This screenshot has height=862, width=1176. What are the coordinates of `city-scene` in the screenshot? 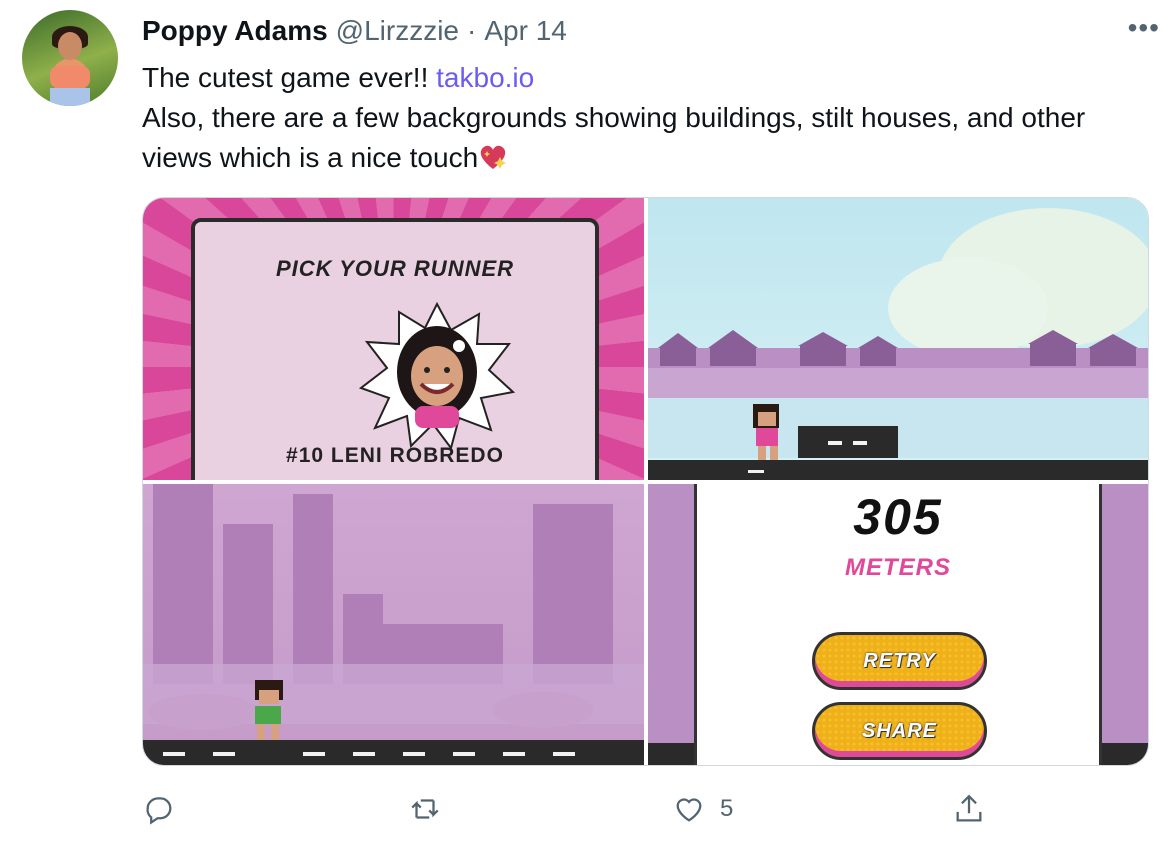 It's located at (393, 624).